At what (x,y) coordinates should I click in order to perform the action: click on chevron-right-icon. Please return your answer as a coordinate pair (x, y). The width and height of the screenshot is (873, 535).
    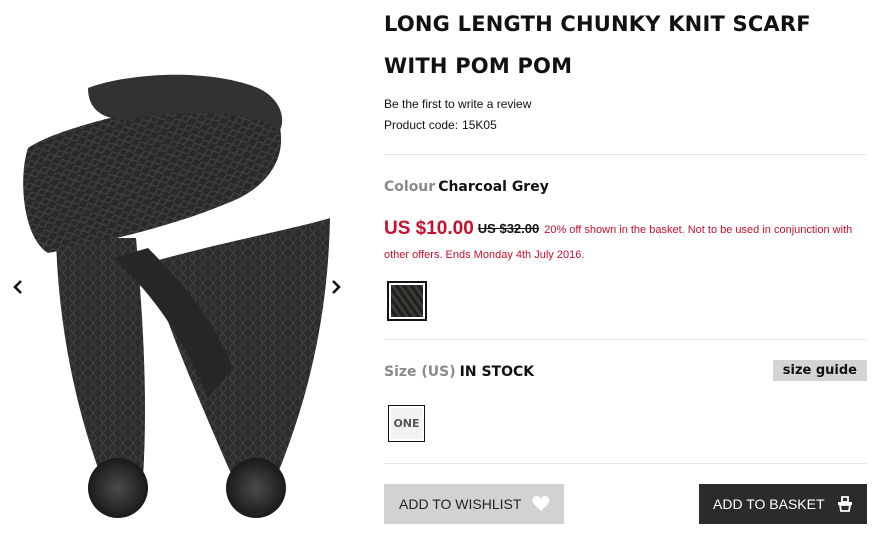
    Looking at the image, I should click on (336, 287).